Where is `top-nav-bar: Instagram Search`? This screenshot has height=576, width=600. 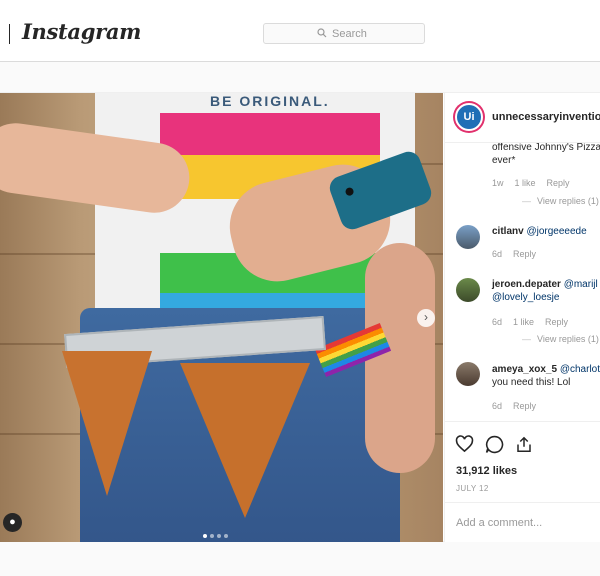
top-nav-bar: Instagram Search is located at coordinates (300, 31).